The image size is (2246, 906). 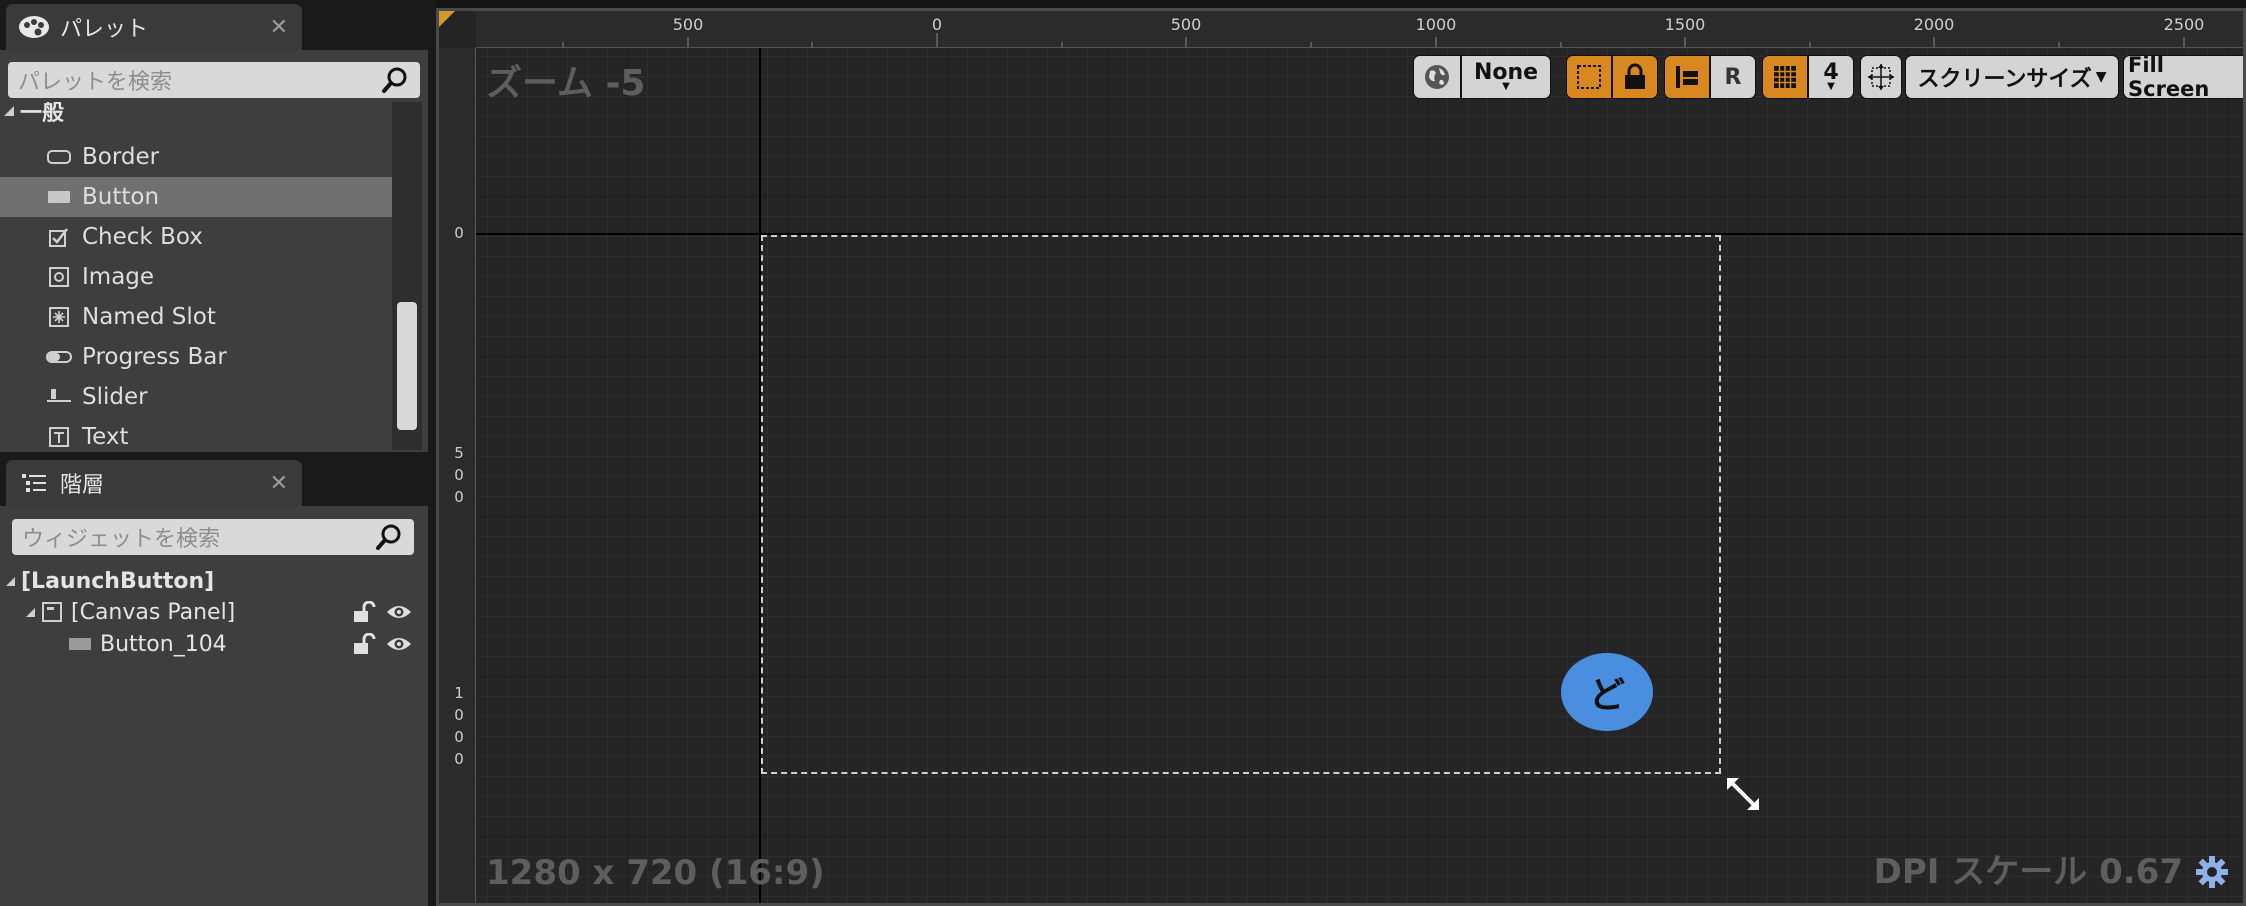 What do you see at coordinates (2212, 872) in the screenshot?
I see `gear-icon` at bounding box center [2212, 872].